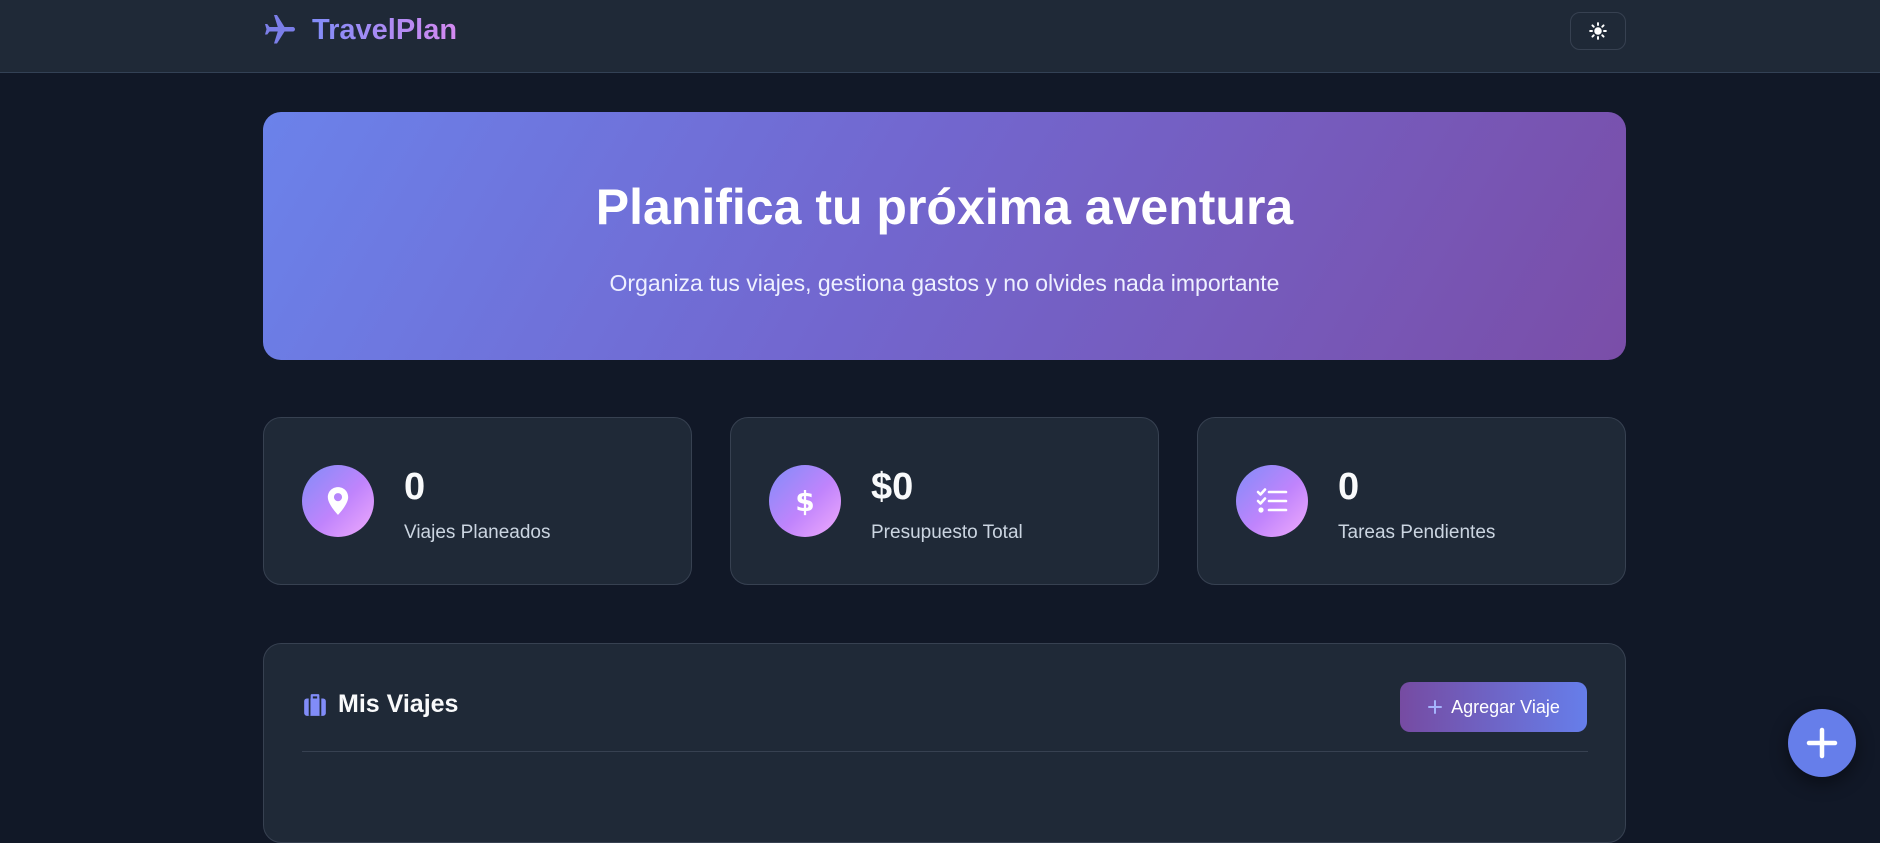  Describe the element at coordinates (1505, 706) in the screenshot. I see `add-trip-label: Agregar Viaje` at that location.